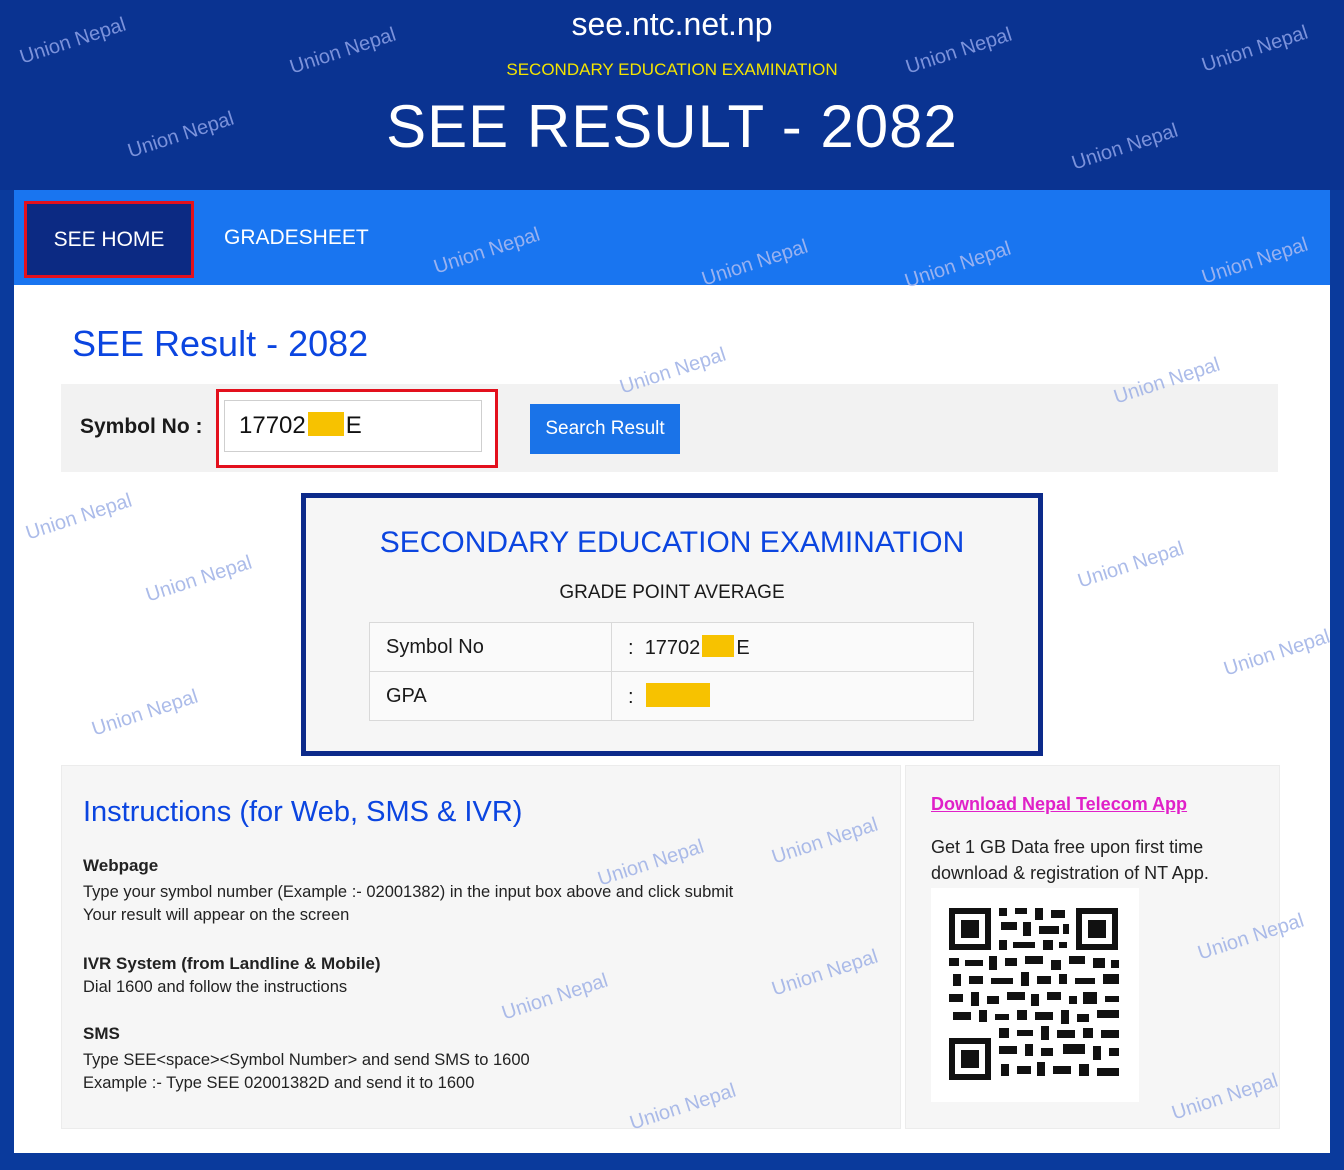 This screenshot has height=1170, width=1344. I want to click on table-row: GPA :, so click(671, 696).